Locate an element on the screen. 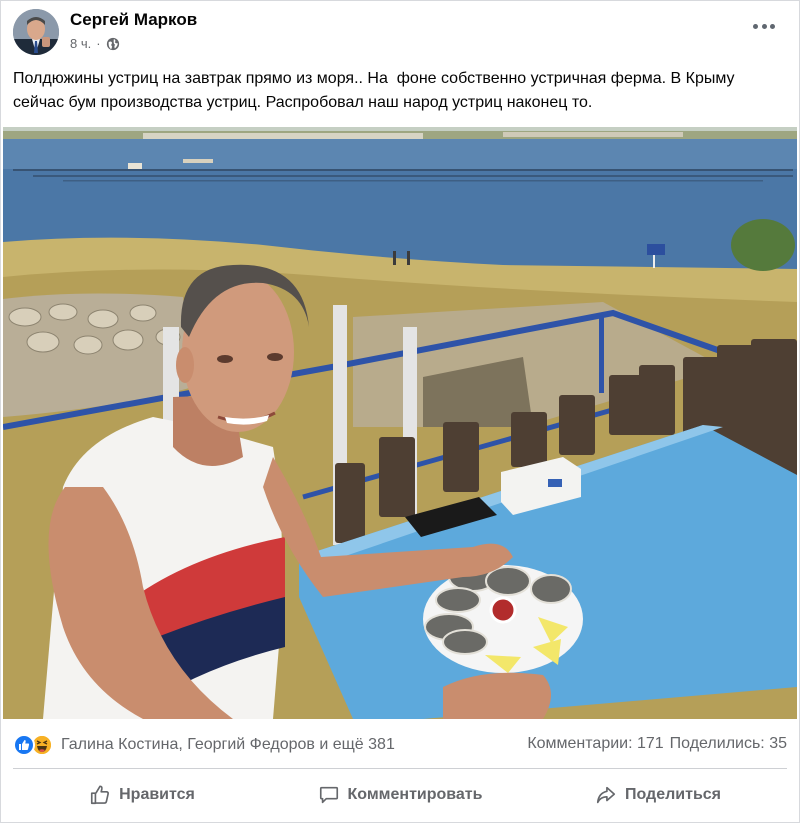 The image size is (800, 823). comment-icon is located at coordinates (328, 795).